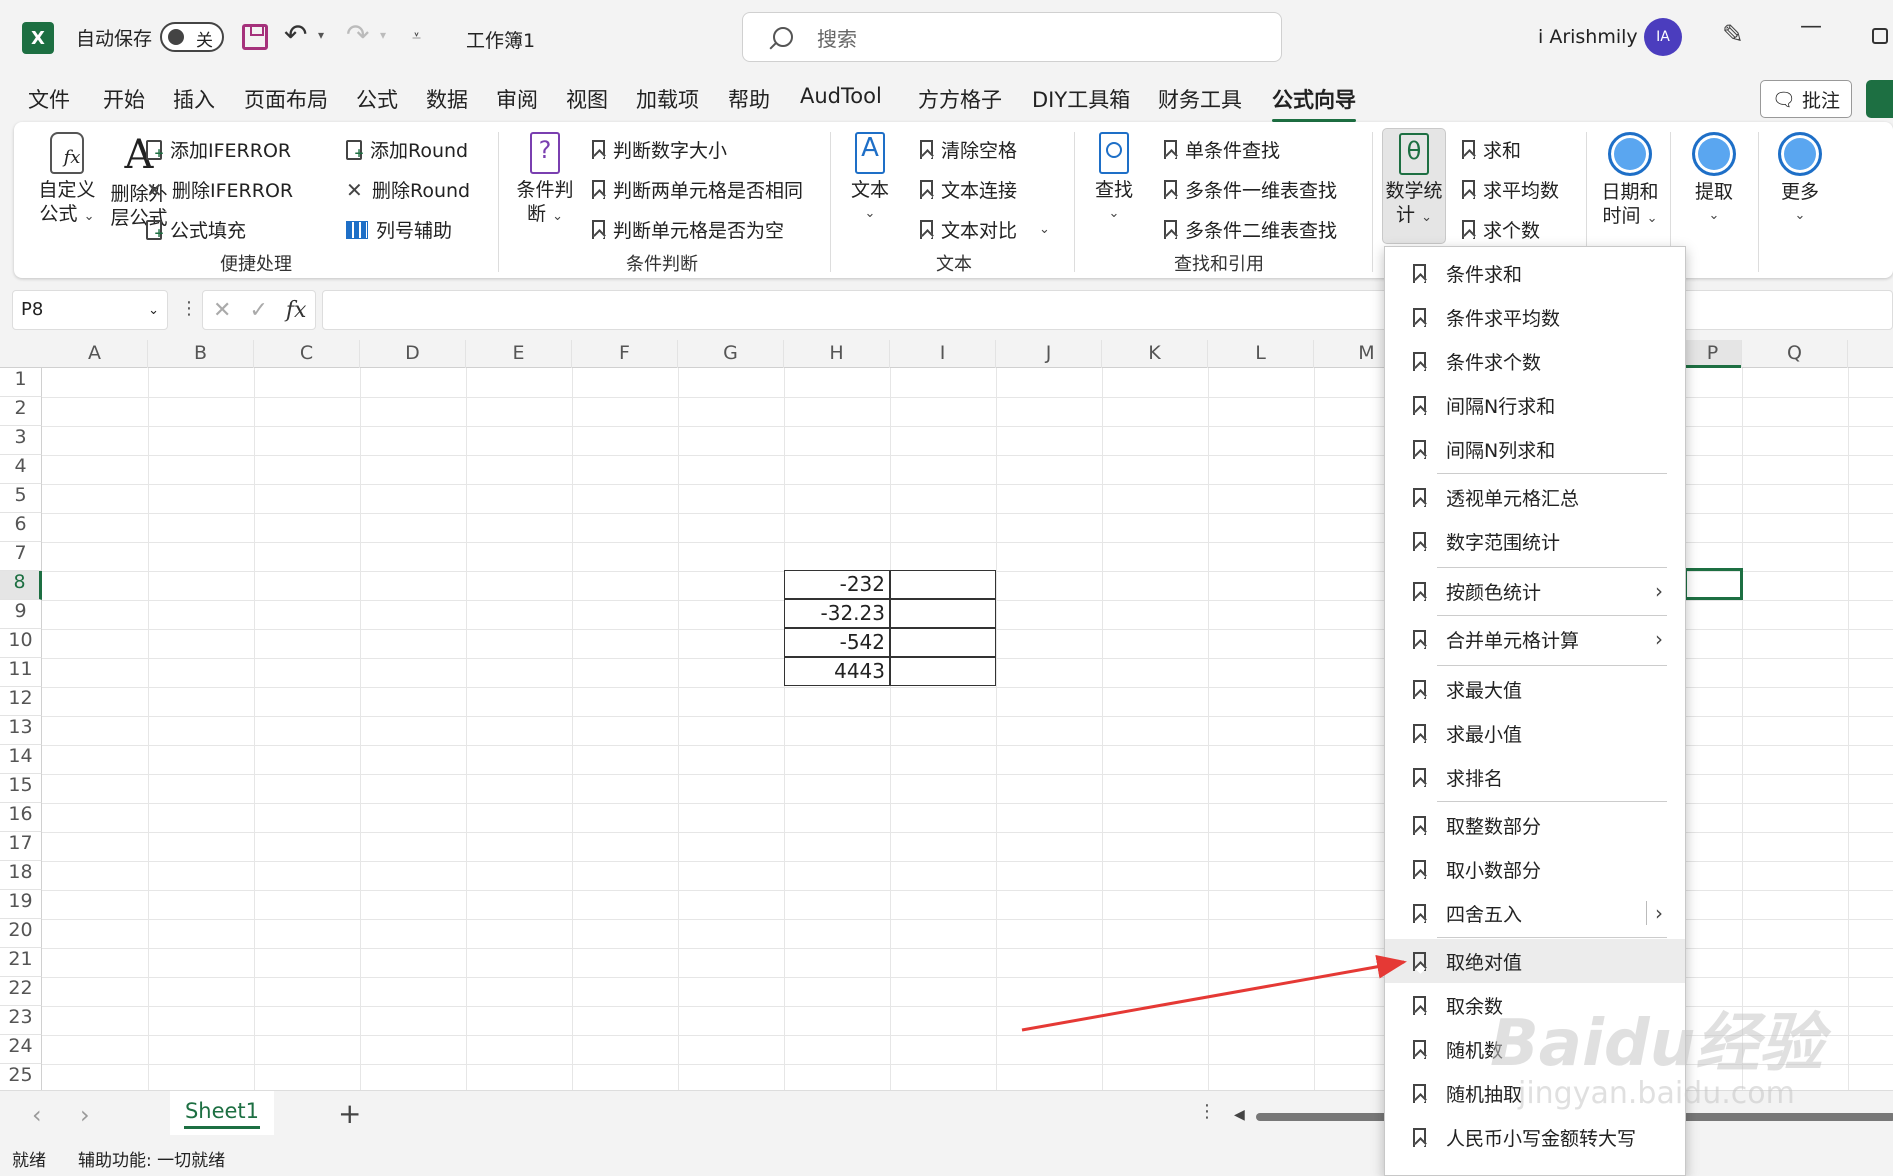 Image resolution: width=1893 pixels, height=1176 pixels. What do you see at coordinates (21, 701) in the screenshot?
I see `row-header: 12` at bounding box center [21, 701].